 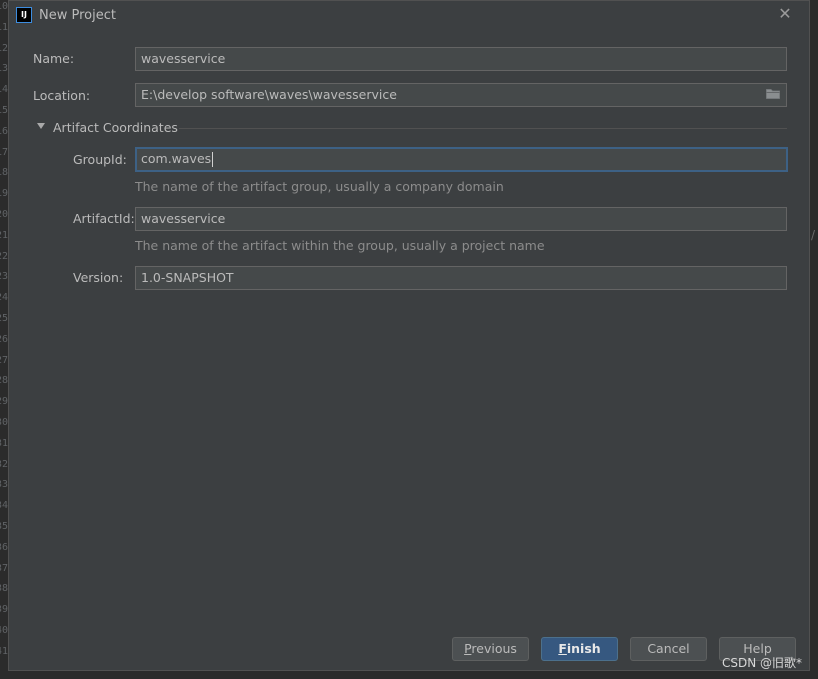 What do you see at coordinates (77, 15) in the screenshot?
I see `dialog-title: New Project` at bounding box center [77, 15].